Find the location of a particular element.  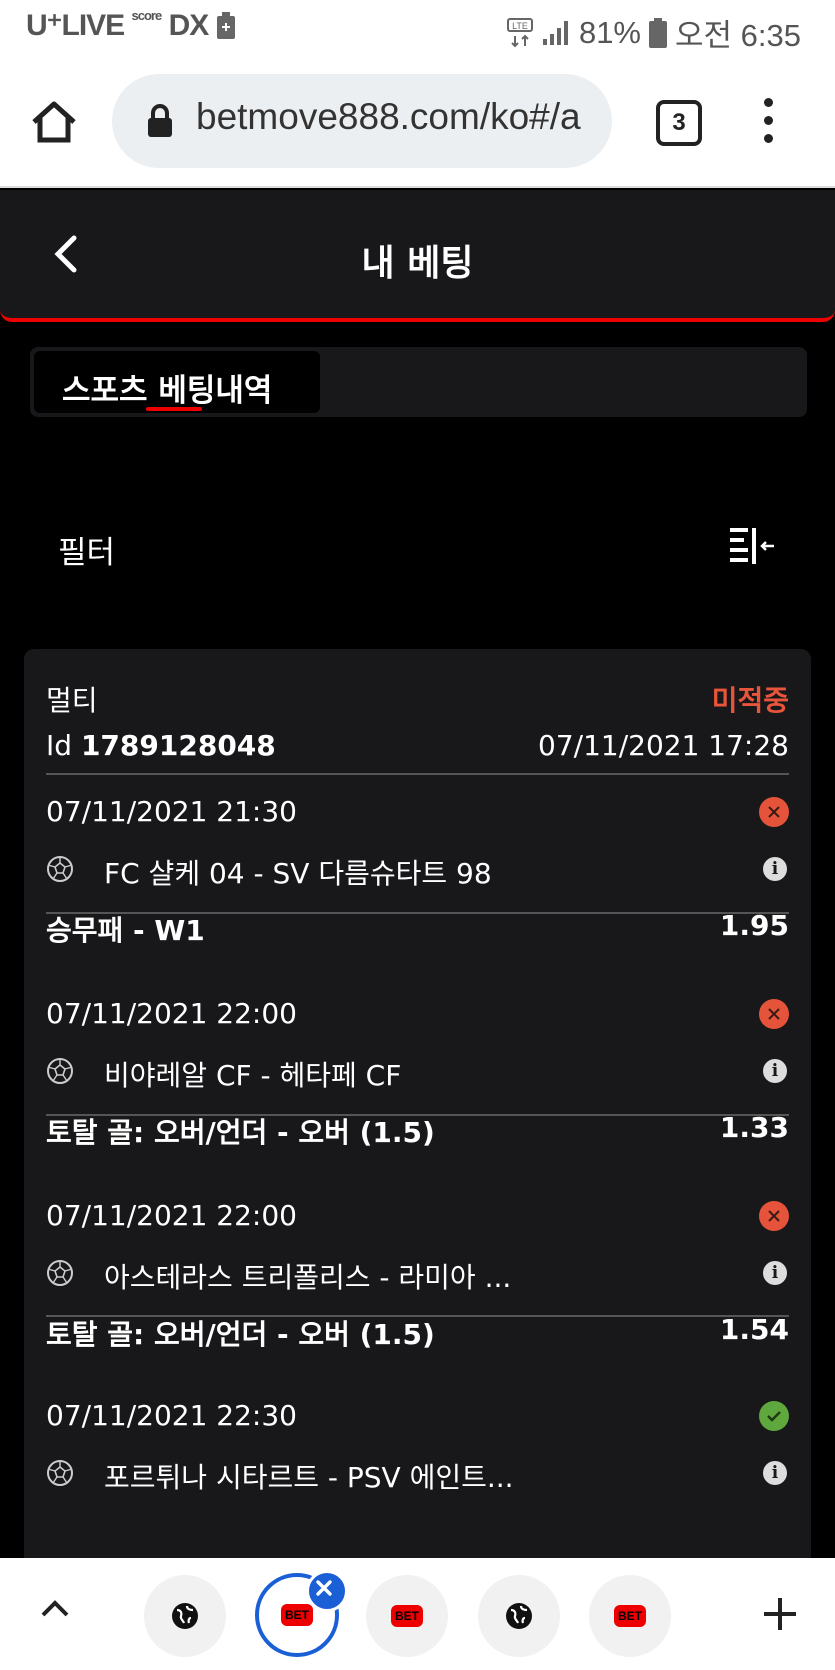

browser-toolbar: betmove888.com/ko#/a 3 is located at coordinates (417, 123).